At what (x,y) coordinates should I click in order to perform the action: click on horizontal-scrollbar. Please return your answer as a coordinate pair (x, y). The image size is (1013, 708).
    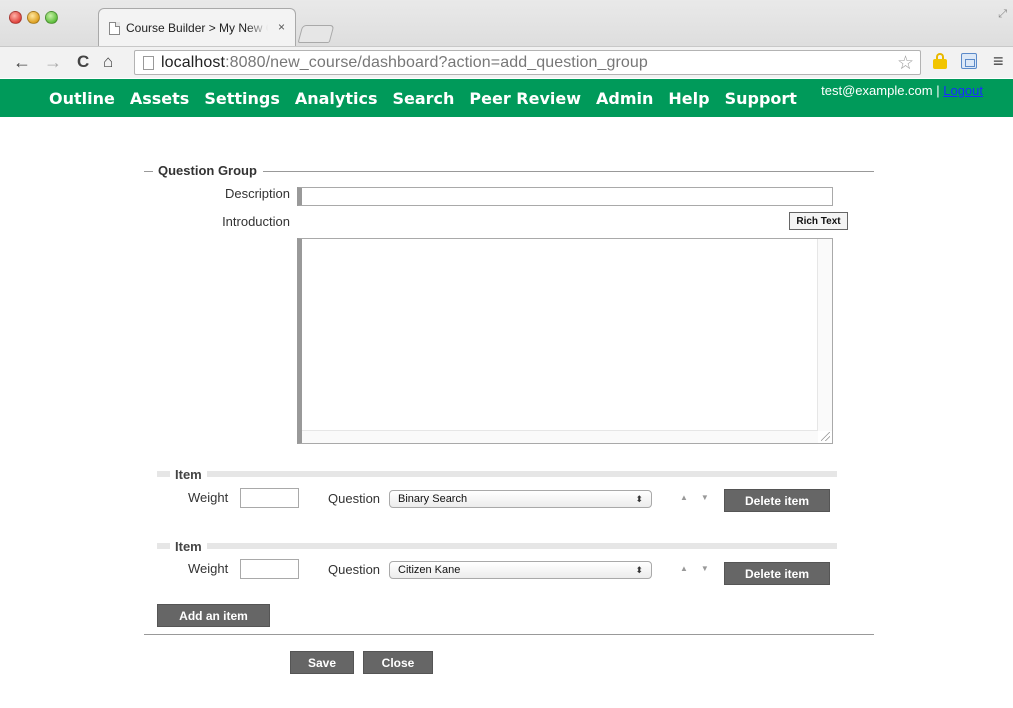
    Looking at the image, I should click on (560, 436).